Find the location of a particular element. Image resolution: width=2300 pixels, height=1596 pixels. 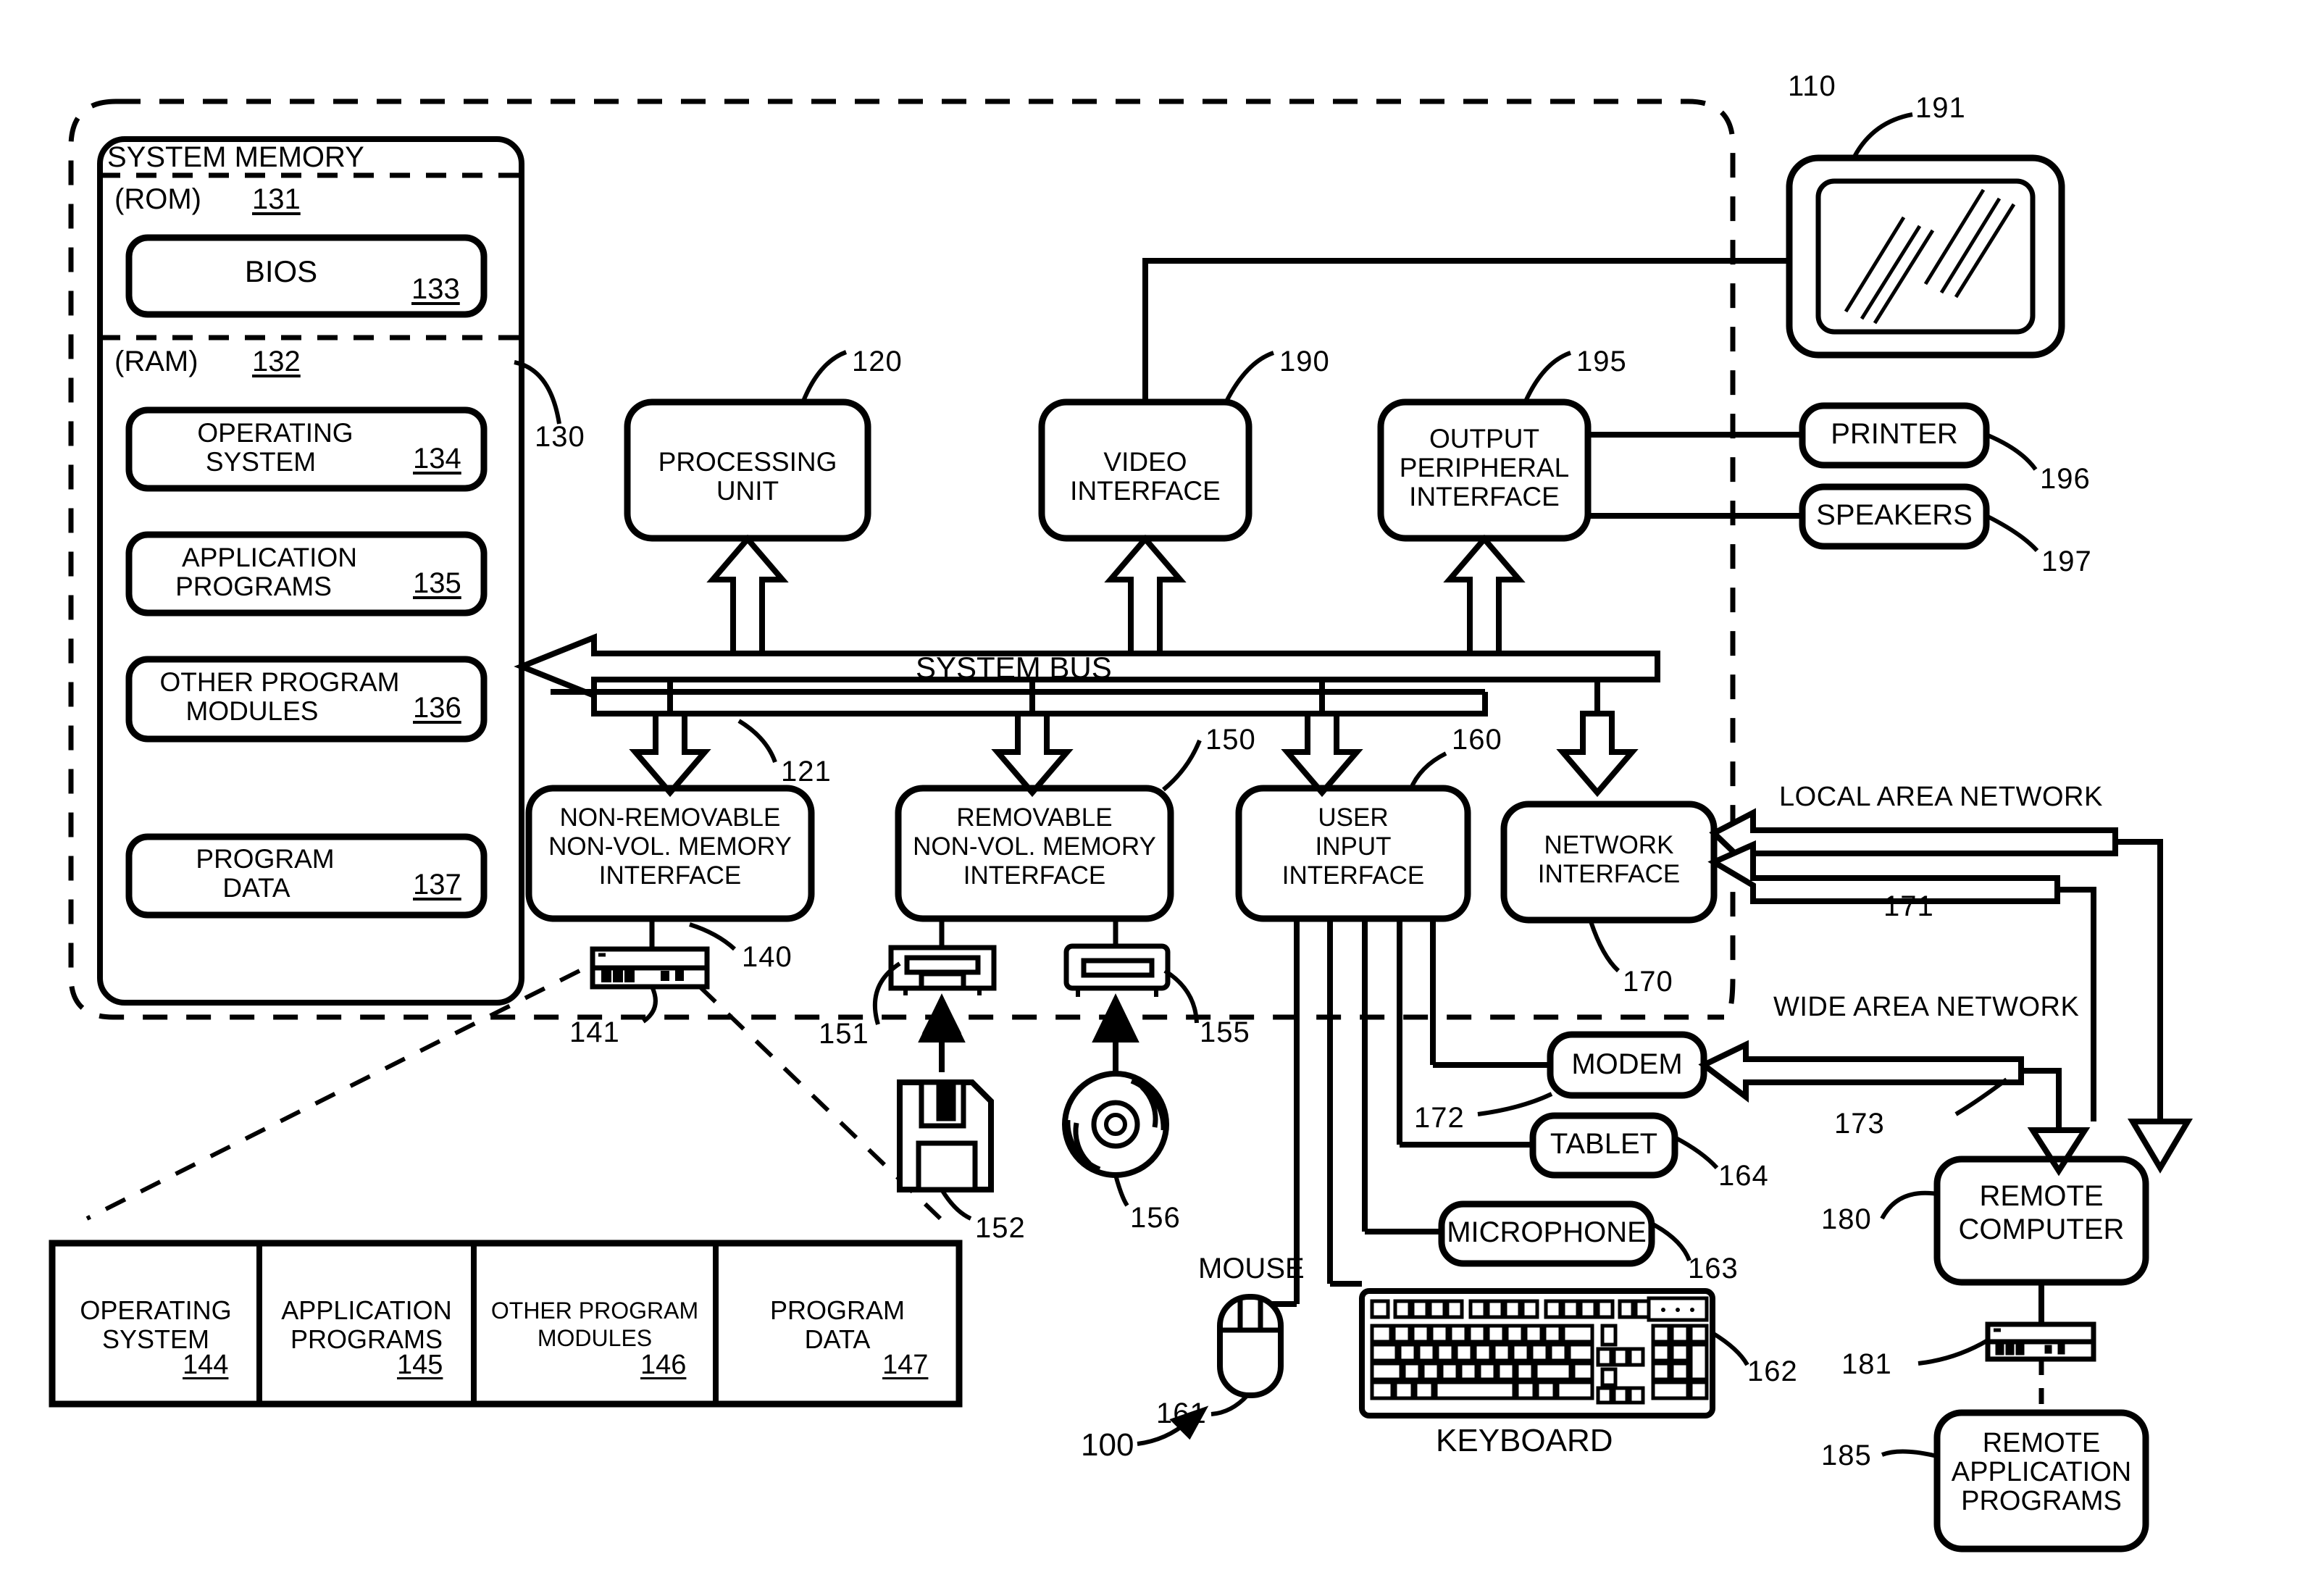

os-block-line1: OPERATING is located at coordinates (275, 433).